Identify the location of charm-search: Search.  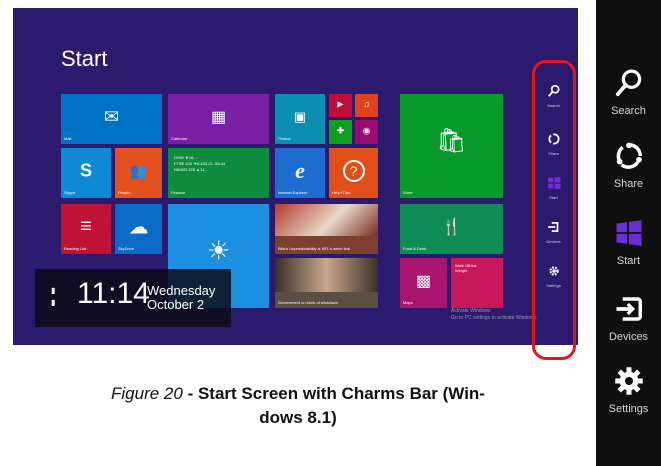
(628, 92).